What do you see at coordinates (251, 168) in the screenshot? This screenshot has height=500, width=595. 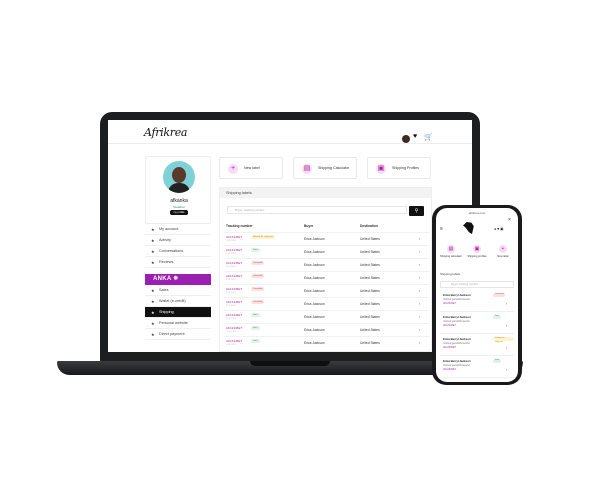 I see `new-label-card: + New label` at bounding box center [251, 168].